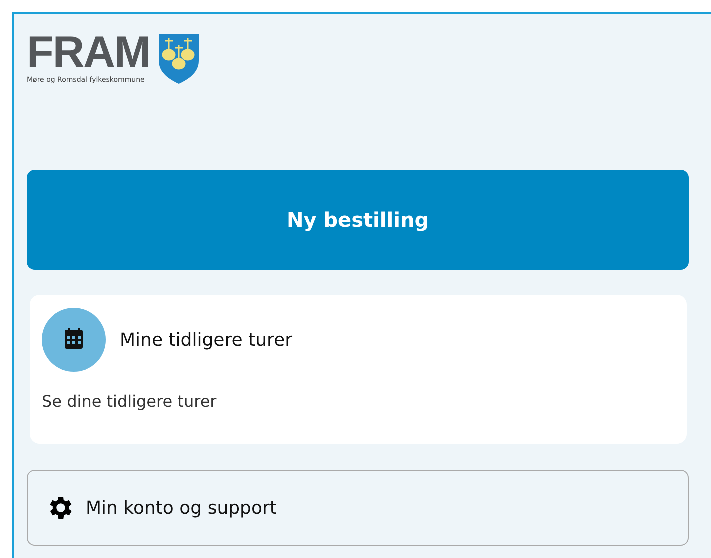  Describe the element at coordinates (74, 340) in the screenshot. I see `calendar-icon` at that location.